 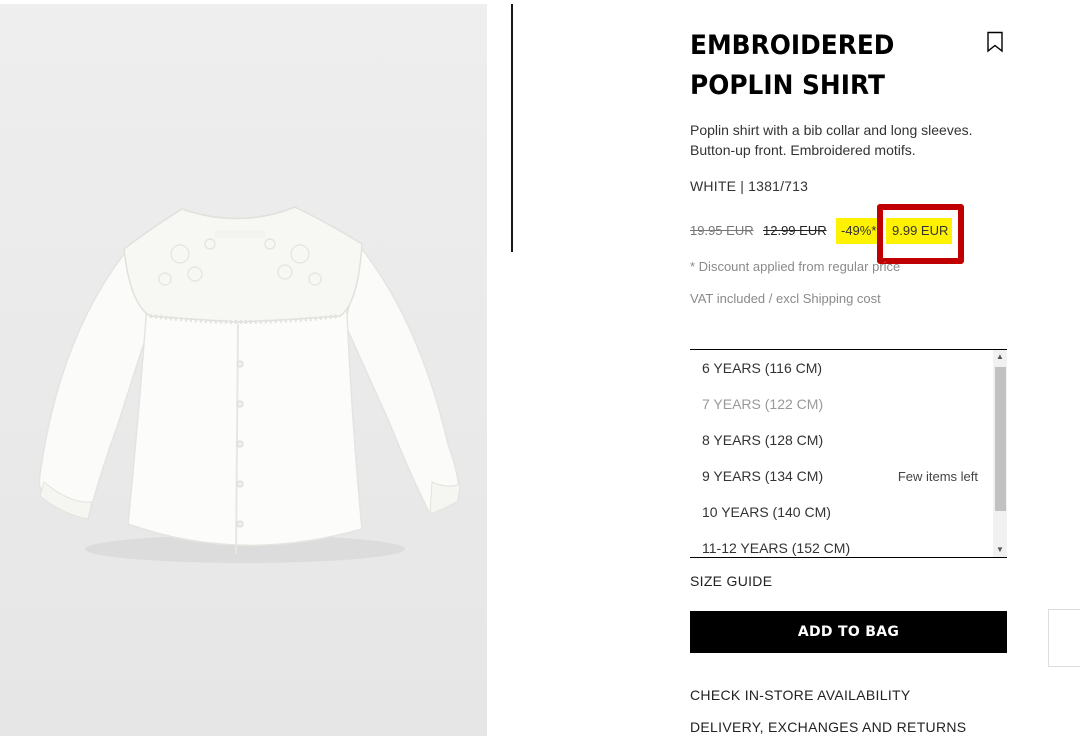 I want to click on size-option: 11-12 YEARS (152 CM), so click(x=848, y=543).